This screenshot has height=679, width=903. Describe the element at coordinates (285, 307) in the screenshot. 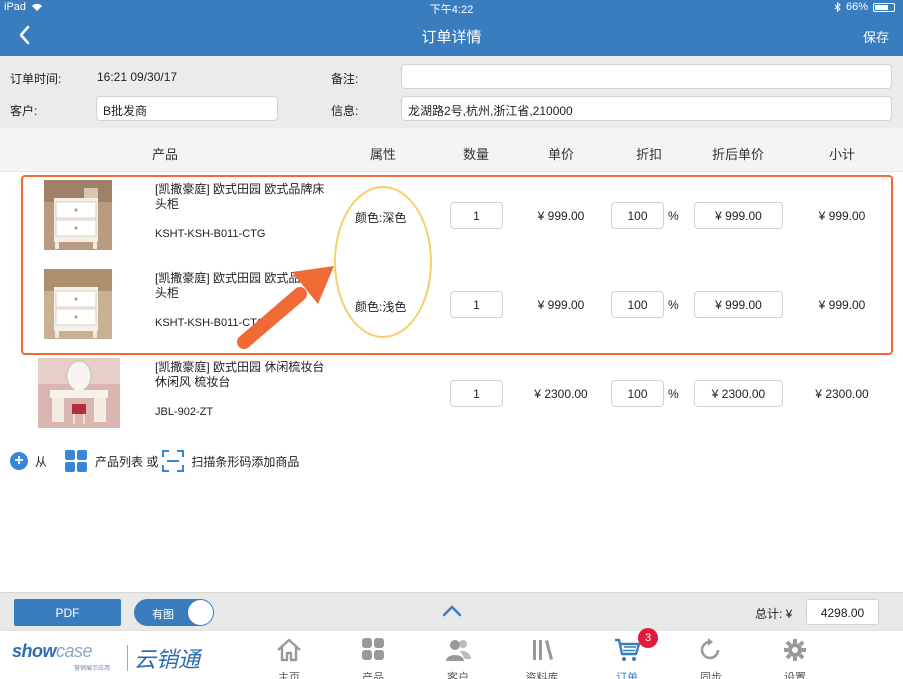

I see `arrow-icon` at that location.